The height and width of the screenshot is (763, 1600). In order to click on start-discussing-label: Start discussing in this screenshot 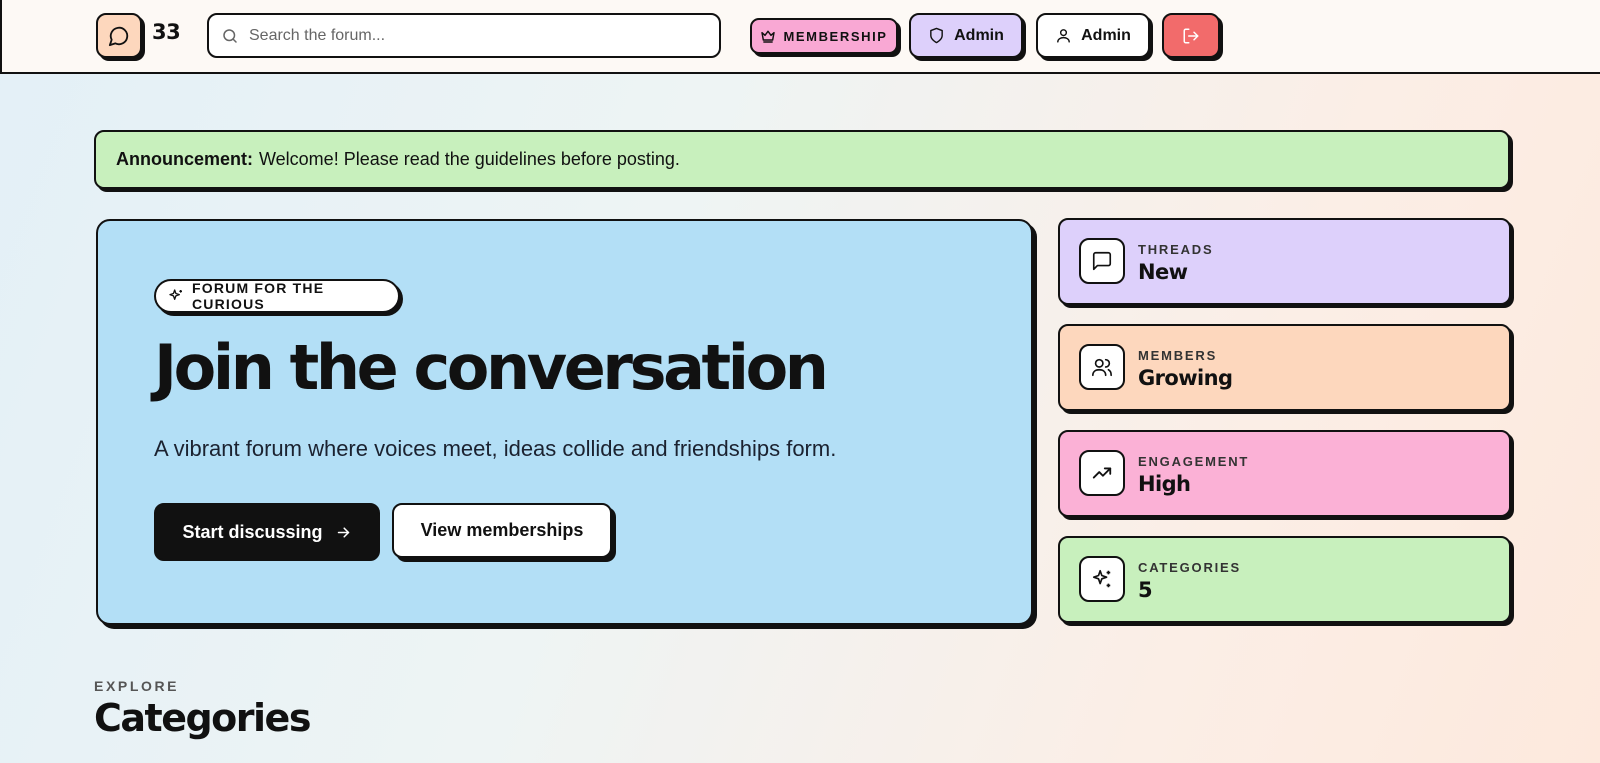, I will do `click(252, 531)`.